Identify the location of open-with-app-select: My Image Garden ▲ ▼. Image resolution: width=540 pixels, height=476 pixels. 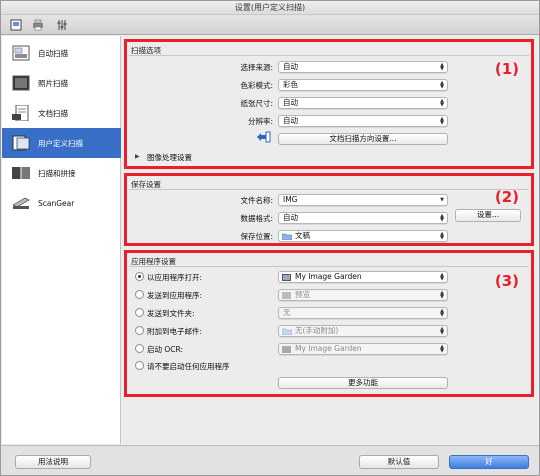
(363, 277).